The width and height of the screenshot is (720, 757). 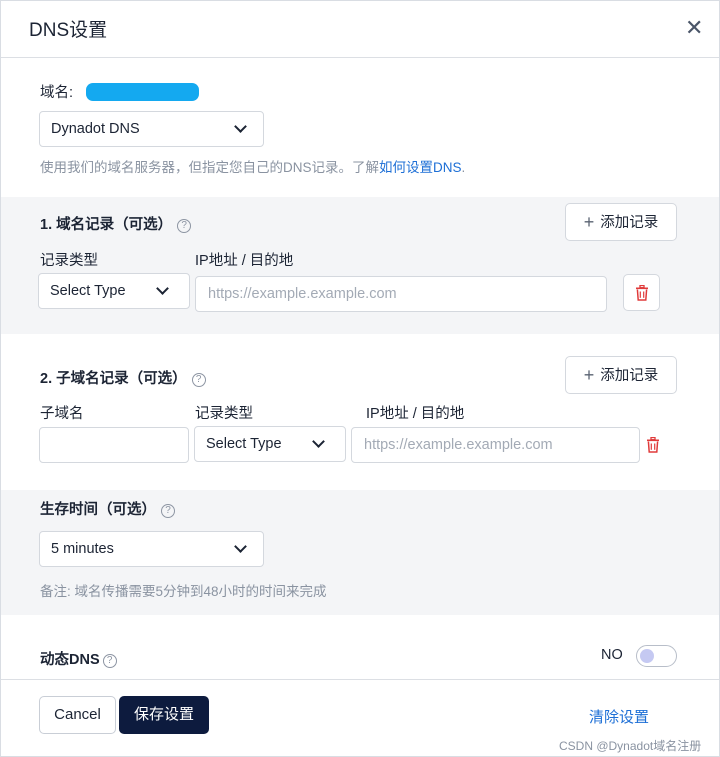 I want to click on ttl-title-text: 生存时间（可选）, so click(x=98, y=510).